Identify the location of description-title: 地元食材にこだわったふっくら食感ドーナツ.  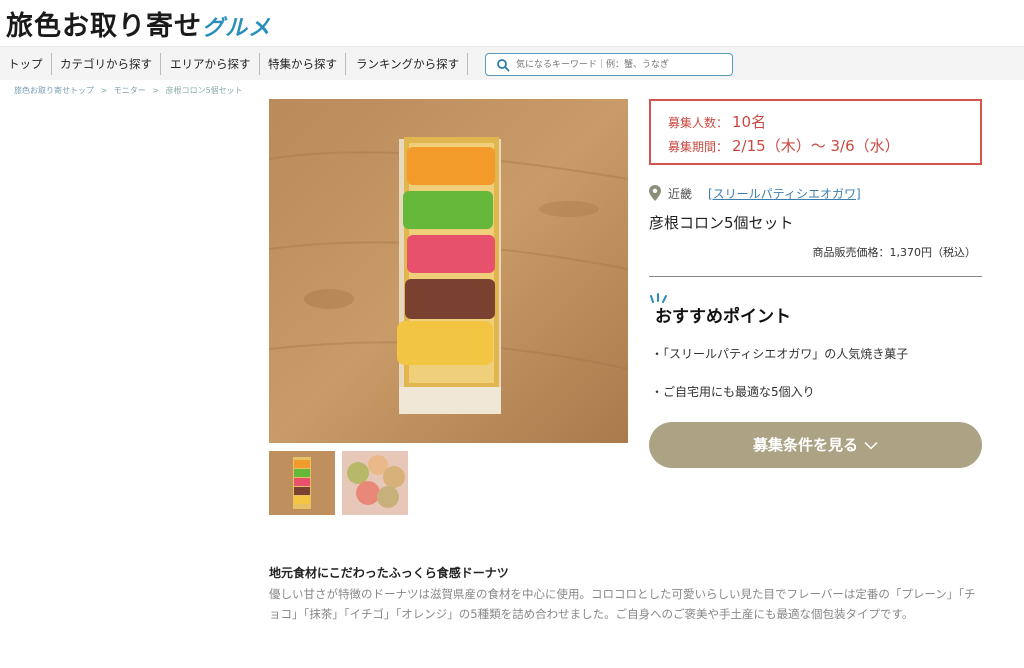
(389, 573).